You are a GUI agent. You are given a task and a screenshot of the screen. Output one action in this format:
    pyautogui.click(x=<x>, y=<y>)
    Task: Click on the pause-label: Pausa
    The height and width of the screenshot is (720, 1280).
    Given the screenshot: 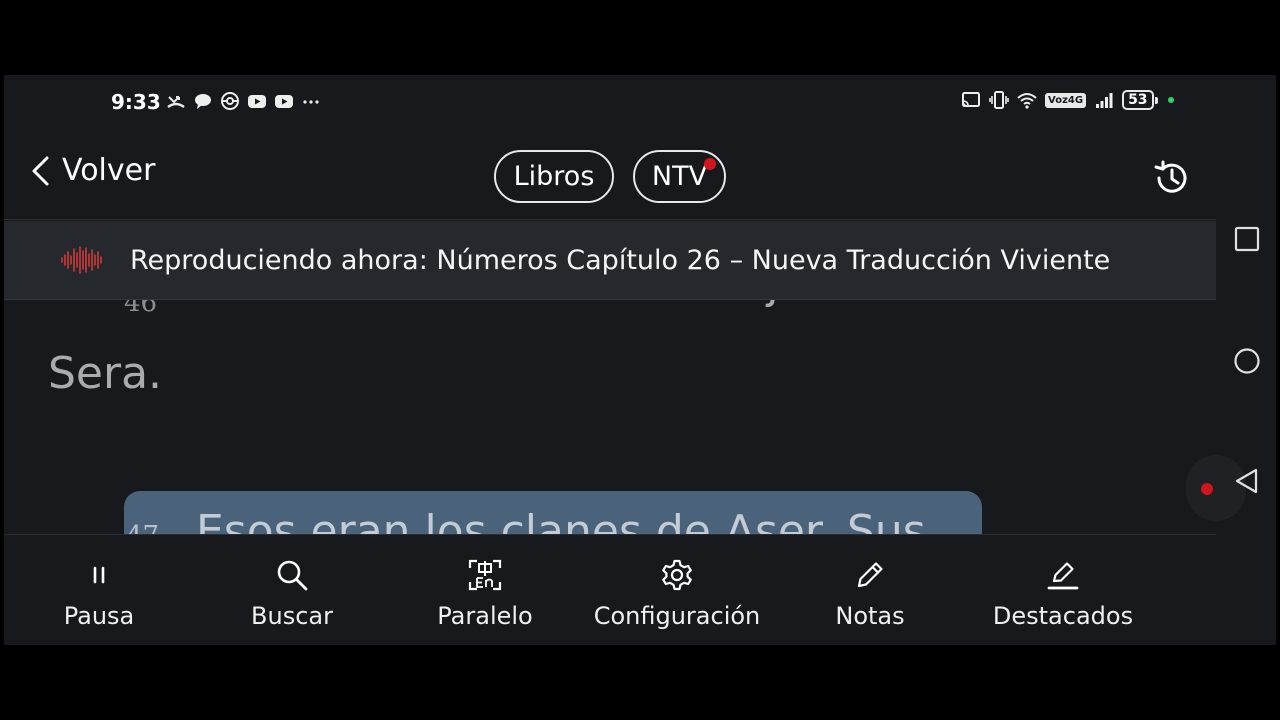 What is the action you would take?
    pyautogui.click(x=99, y=616)
    